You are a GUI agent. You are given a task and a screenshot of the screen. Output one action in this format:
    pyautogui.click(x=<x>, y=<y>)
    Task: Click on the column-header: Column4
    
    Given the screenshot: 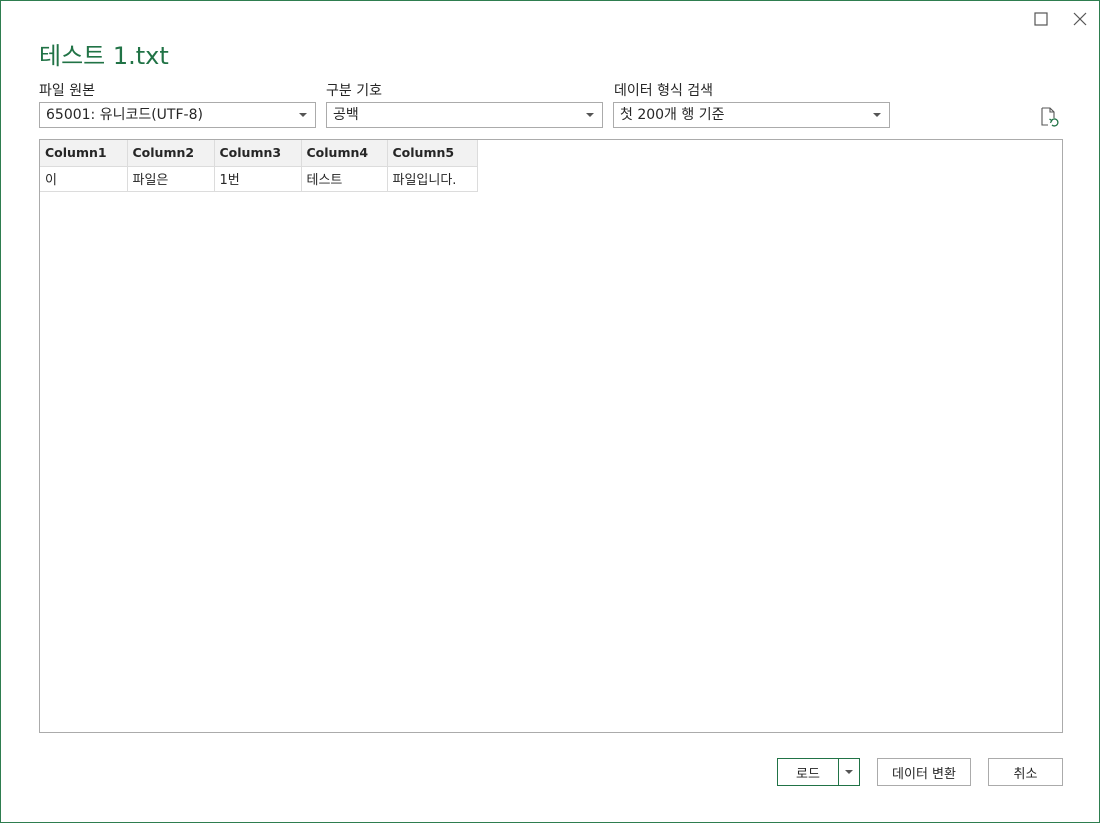 What is the action you would take?
    pyautogui.click(x=344, y=153)
    